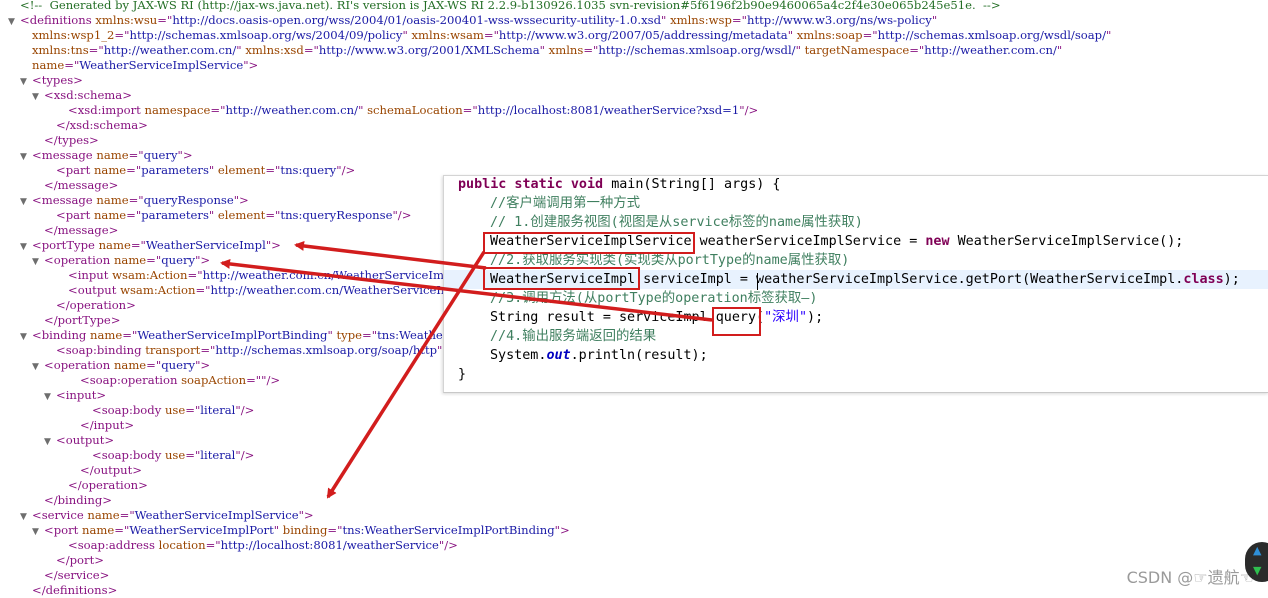 This screenshot has width=1268, height=598. I want to click on arrow-to-operation, so click(466, 290).